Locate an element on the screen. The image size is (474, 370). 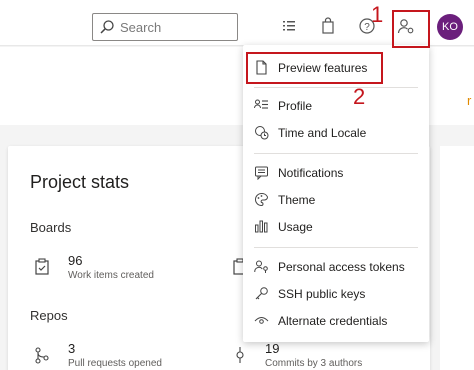
callout-number-1: 1 is located at coordinates (377, 14).